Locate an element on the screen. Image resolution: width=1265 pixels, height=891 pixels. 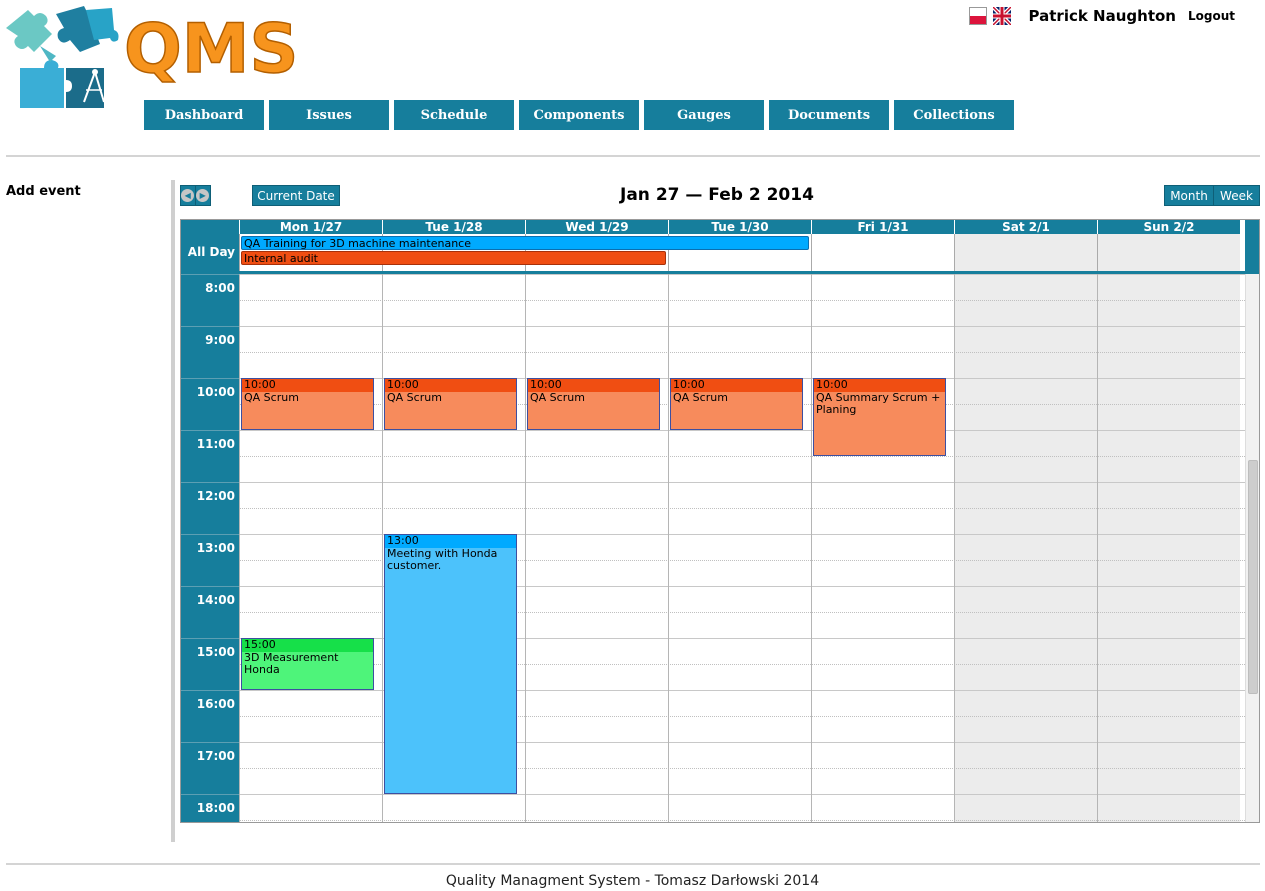
next-button: ▶ is located at coordinates (203, 195).